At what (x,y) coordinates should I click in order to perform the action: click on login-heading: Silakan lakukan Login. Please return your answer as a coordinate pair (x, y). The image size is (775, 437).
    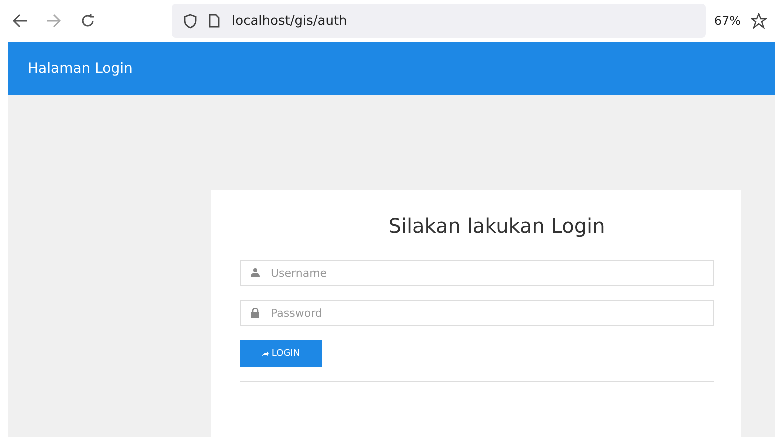
    Looking at the image, I should click on (497, 226).